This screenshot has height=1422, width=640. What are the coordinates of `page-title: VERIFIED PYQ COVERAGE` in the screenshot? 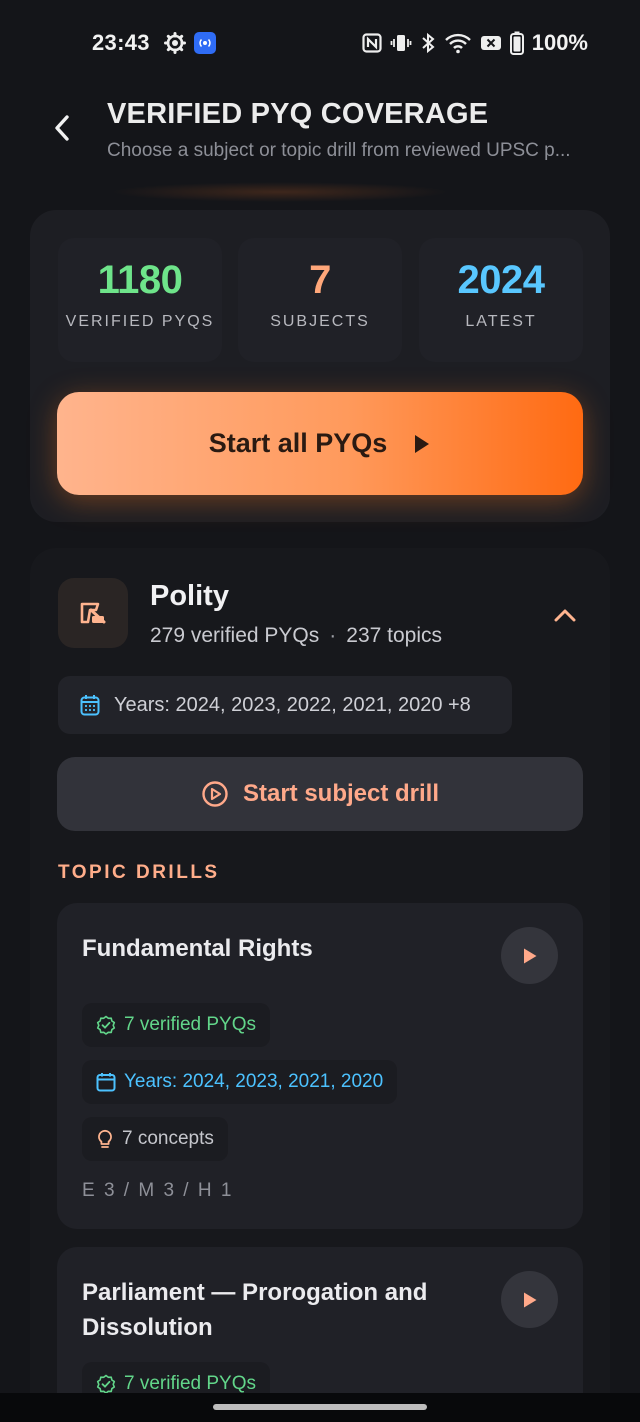 It's located at (298, 114).